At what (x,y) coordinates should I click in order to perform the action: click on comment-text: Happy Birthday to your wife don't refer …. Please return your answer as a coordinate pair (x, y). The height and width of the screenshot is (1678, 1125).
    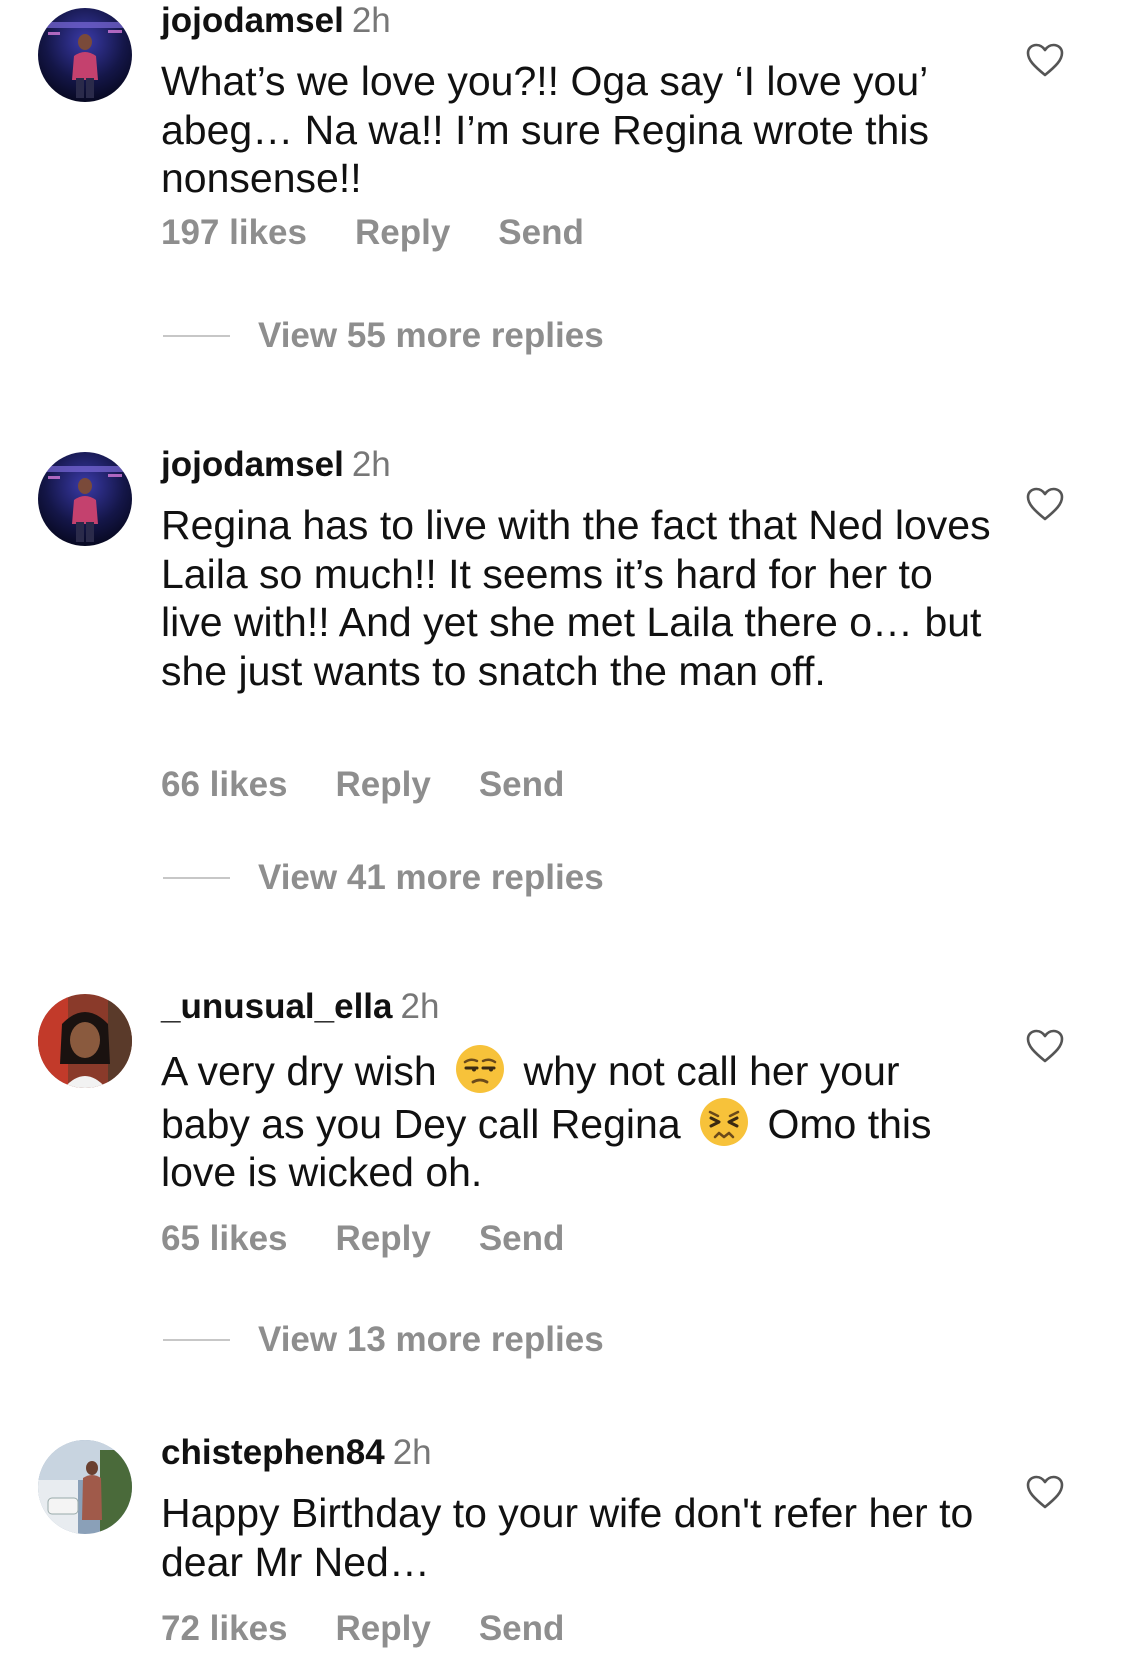
    Looking at the image, I should click on (567, 1537).